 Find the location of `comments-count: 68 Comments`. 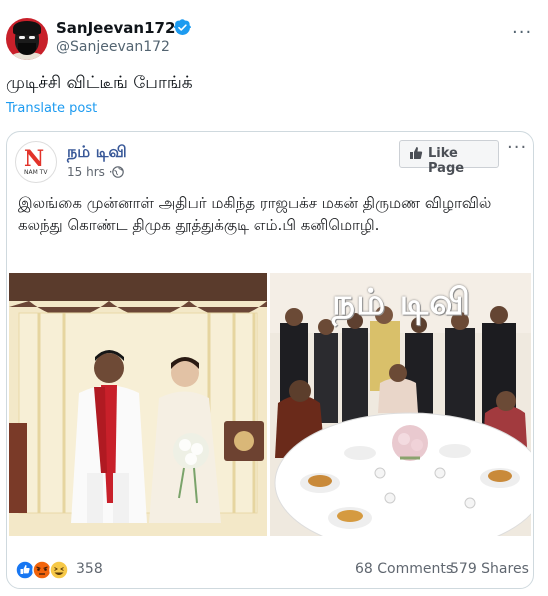

comments-count: 68 Comments is located at coordinates (404, 569).